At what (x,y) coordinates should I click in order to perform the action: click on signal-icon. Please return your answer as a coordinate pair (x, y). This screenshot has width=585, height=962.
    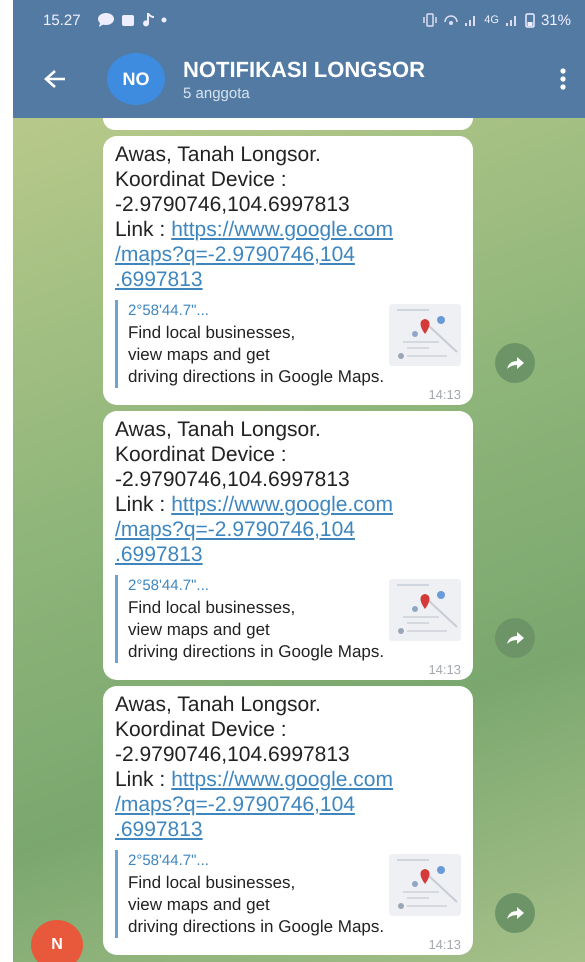
    Looking at the image, I should click on (511, 20).